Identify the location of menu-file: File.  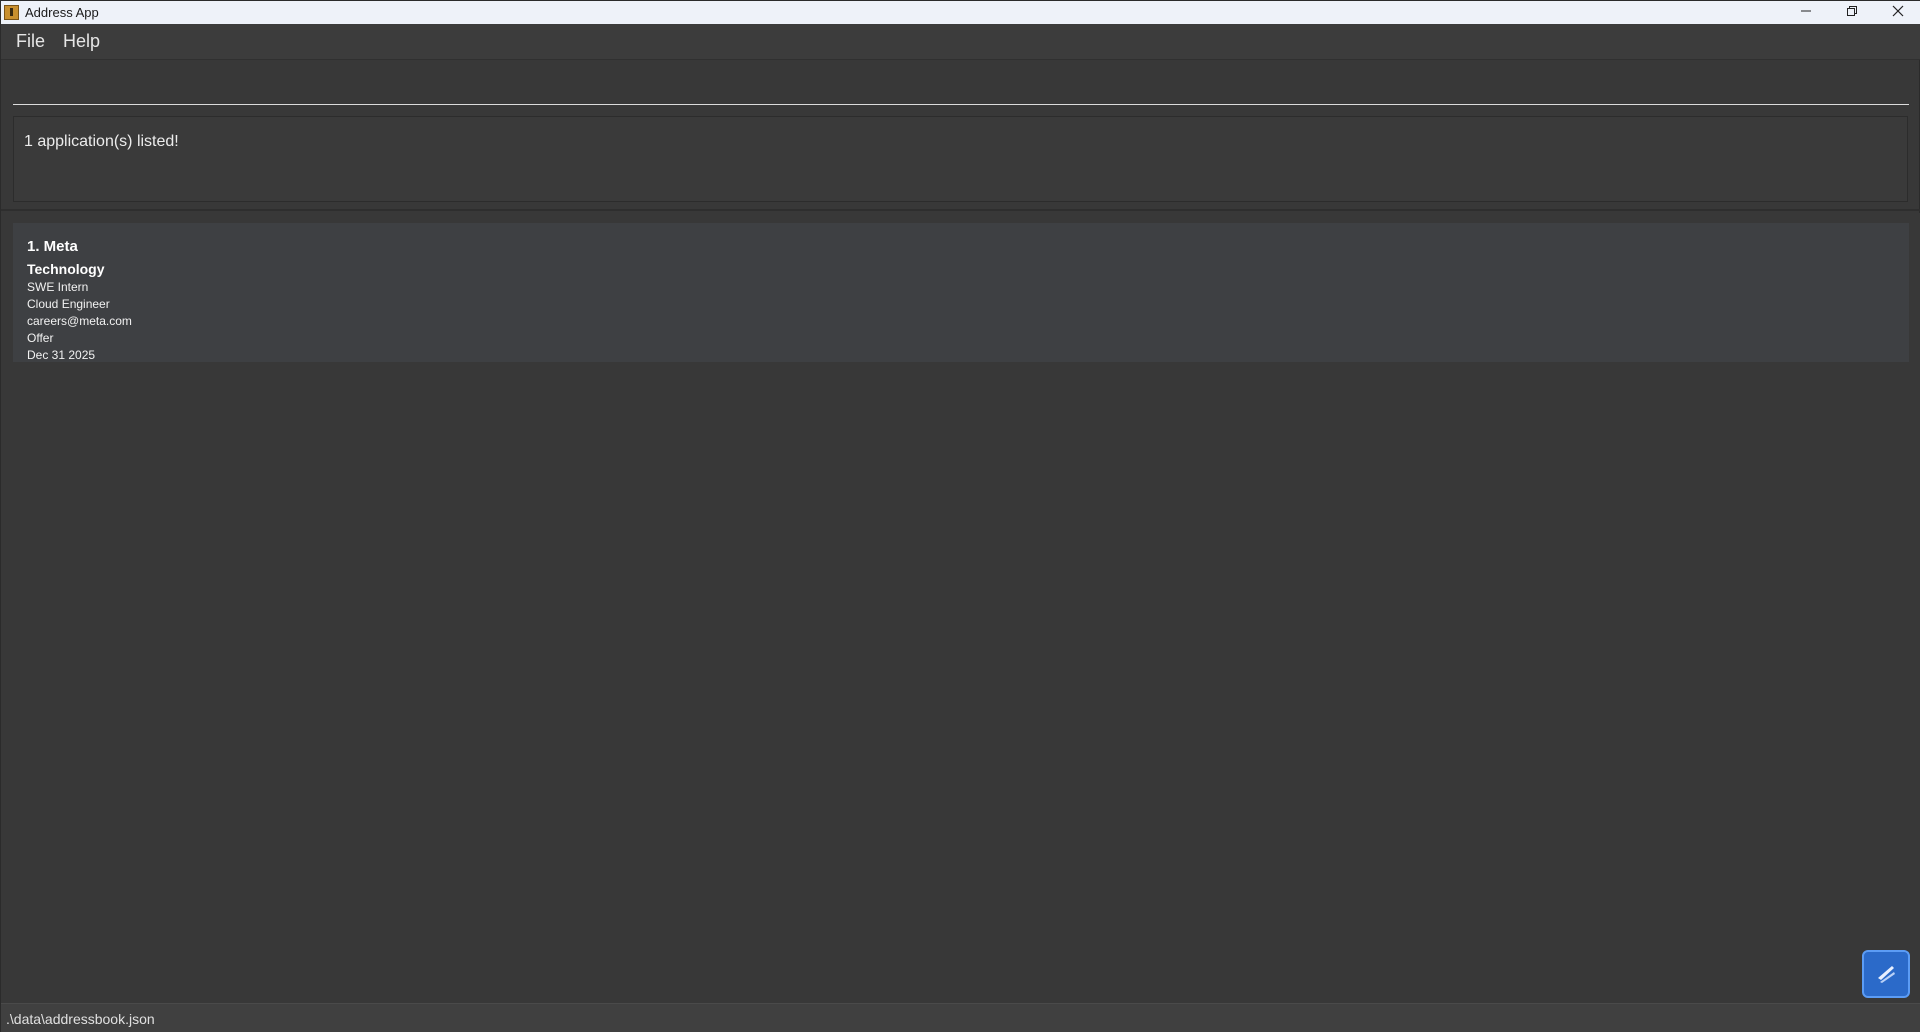
(30, 41).